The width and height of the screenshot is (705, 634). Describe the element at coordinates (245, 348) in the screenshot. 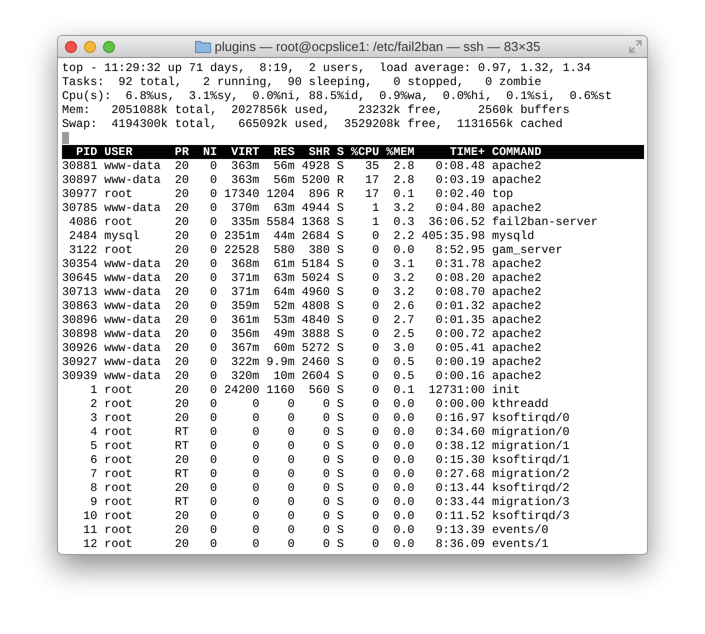

I see `table-cell-text: 367m` at that location.